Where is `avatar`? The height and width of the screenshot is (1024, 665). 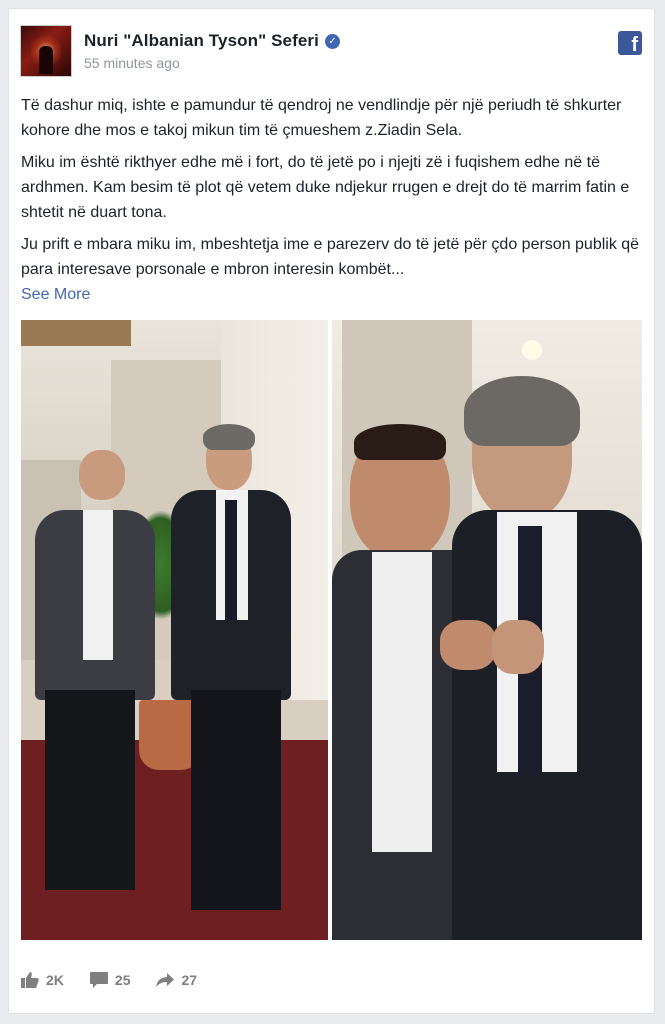 avatar is located at coordinates (46, 51).